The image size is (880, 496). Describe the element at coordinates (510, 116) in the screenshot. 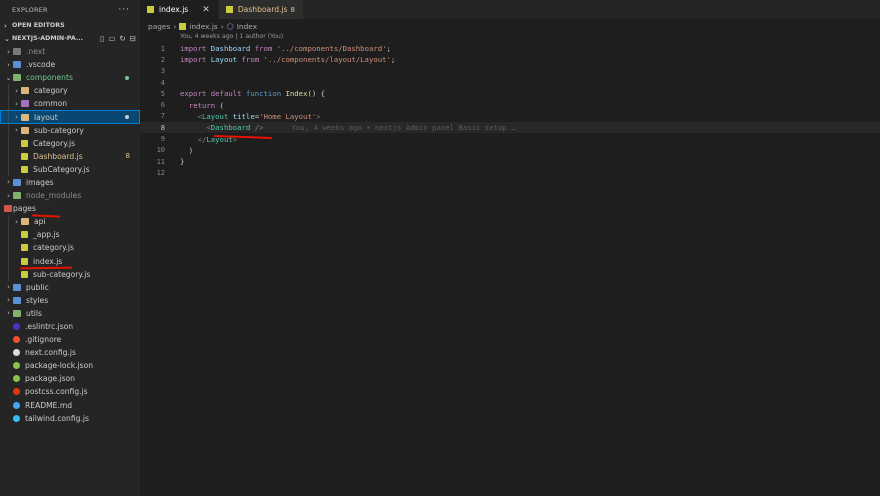

I see `code-line: 7 <Layout title='Home Layout'>` at that location.